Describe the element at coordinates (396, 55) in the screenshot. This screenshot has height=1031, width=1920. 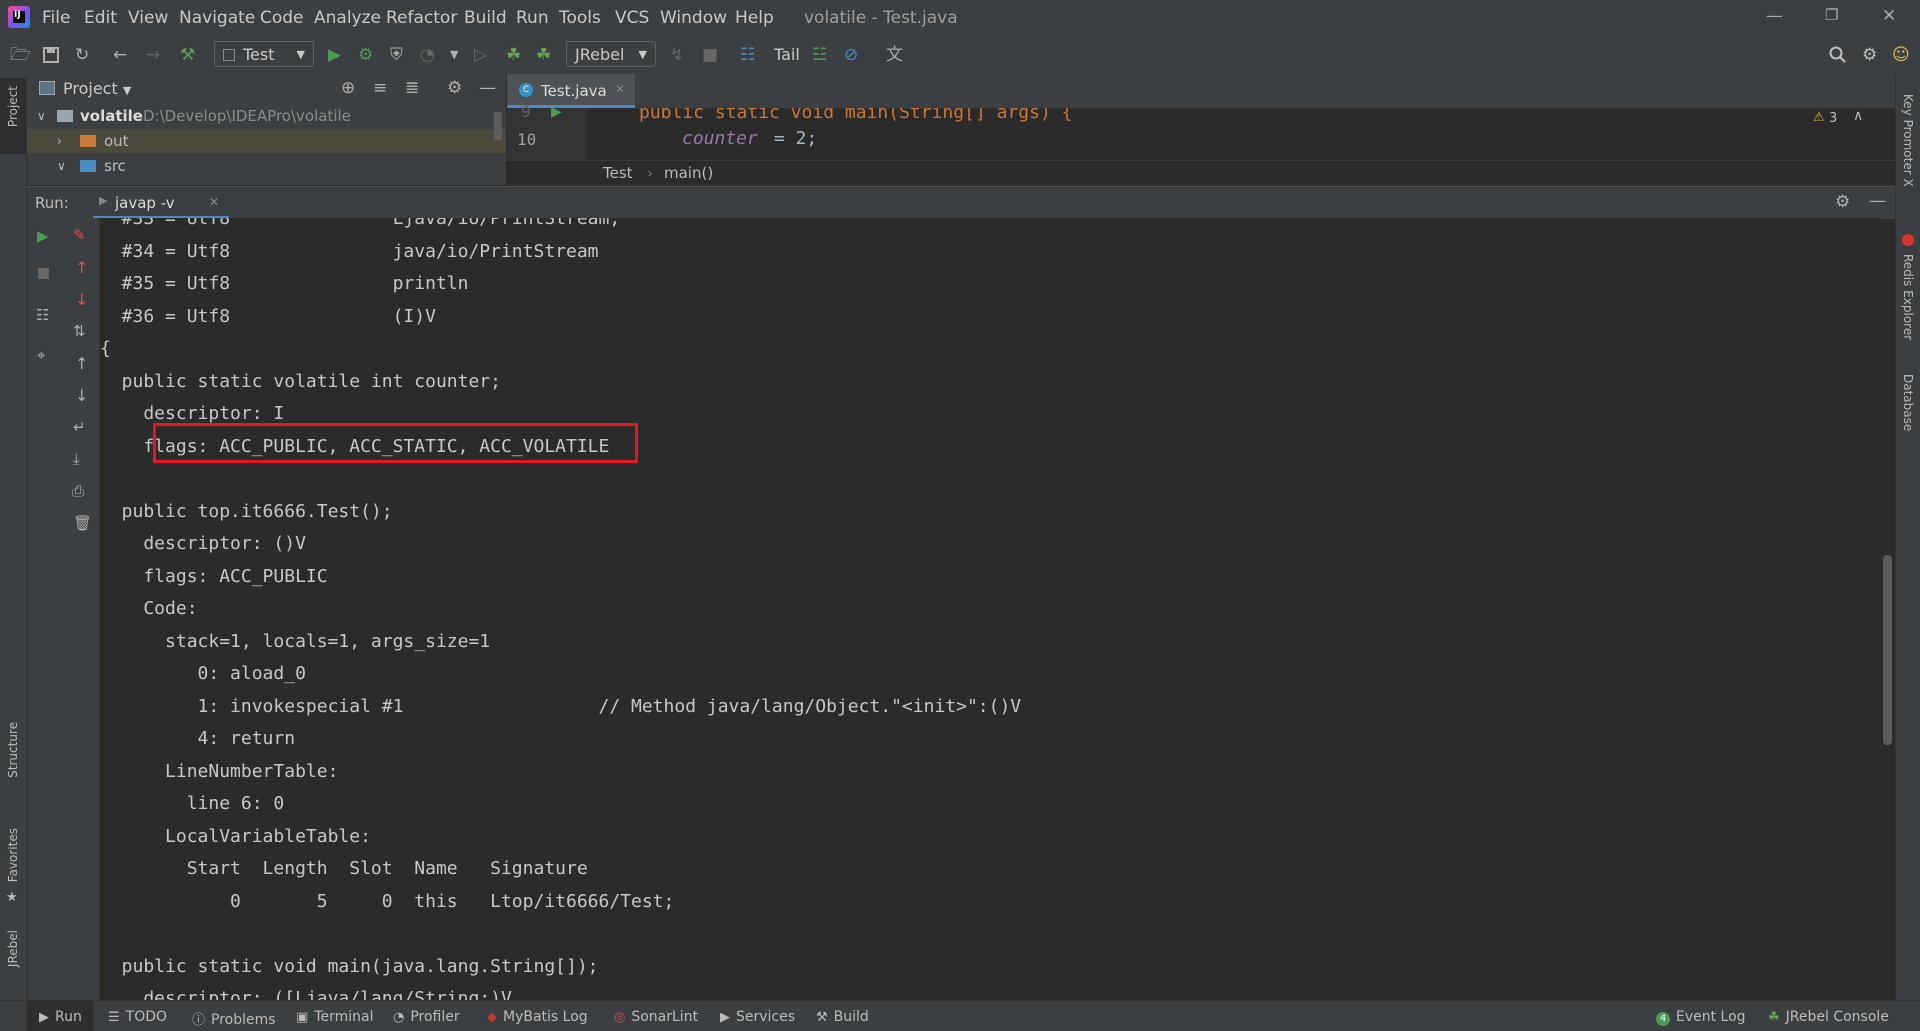
I see `coverage-icon: ⛨` at that location.